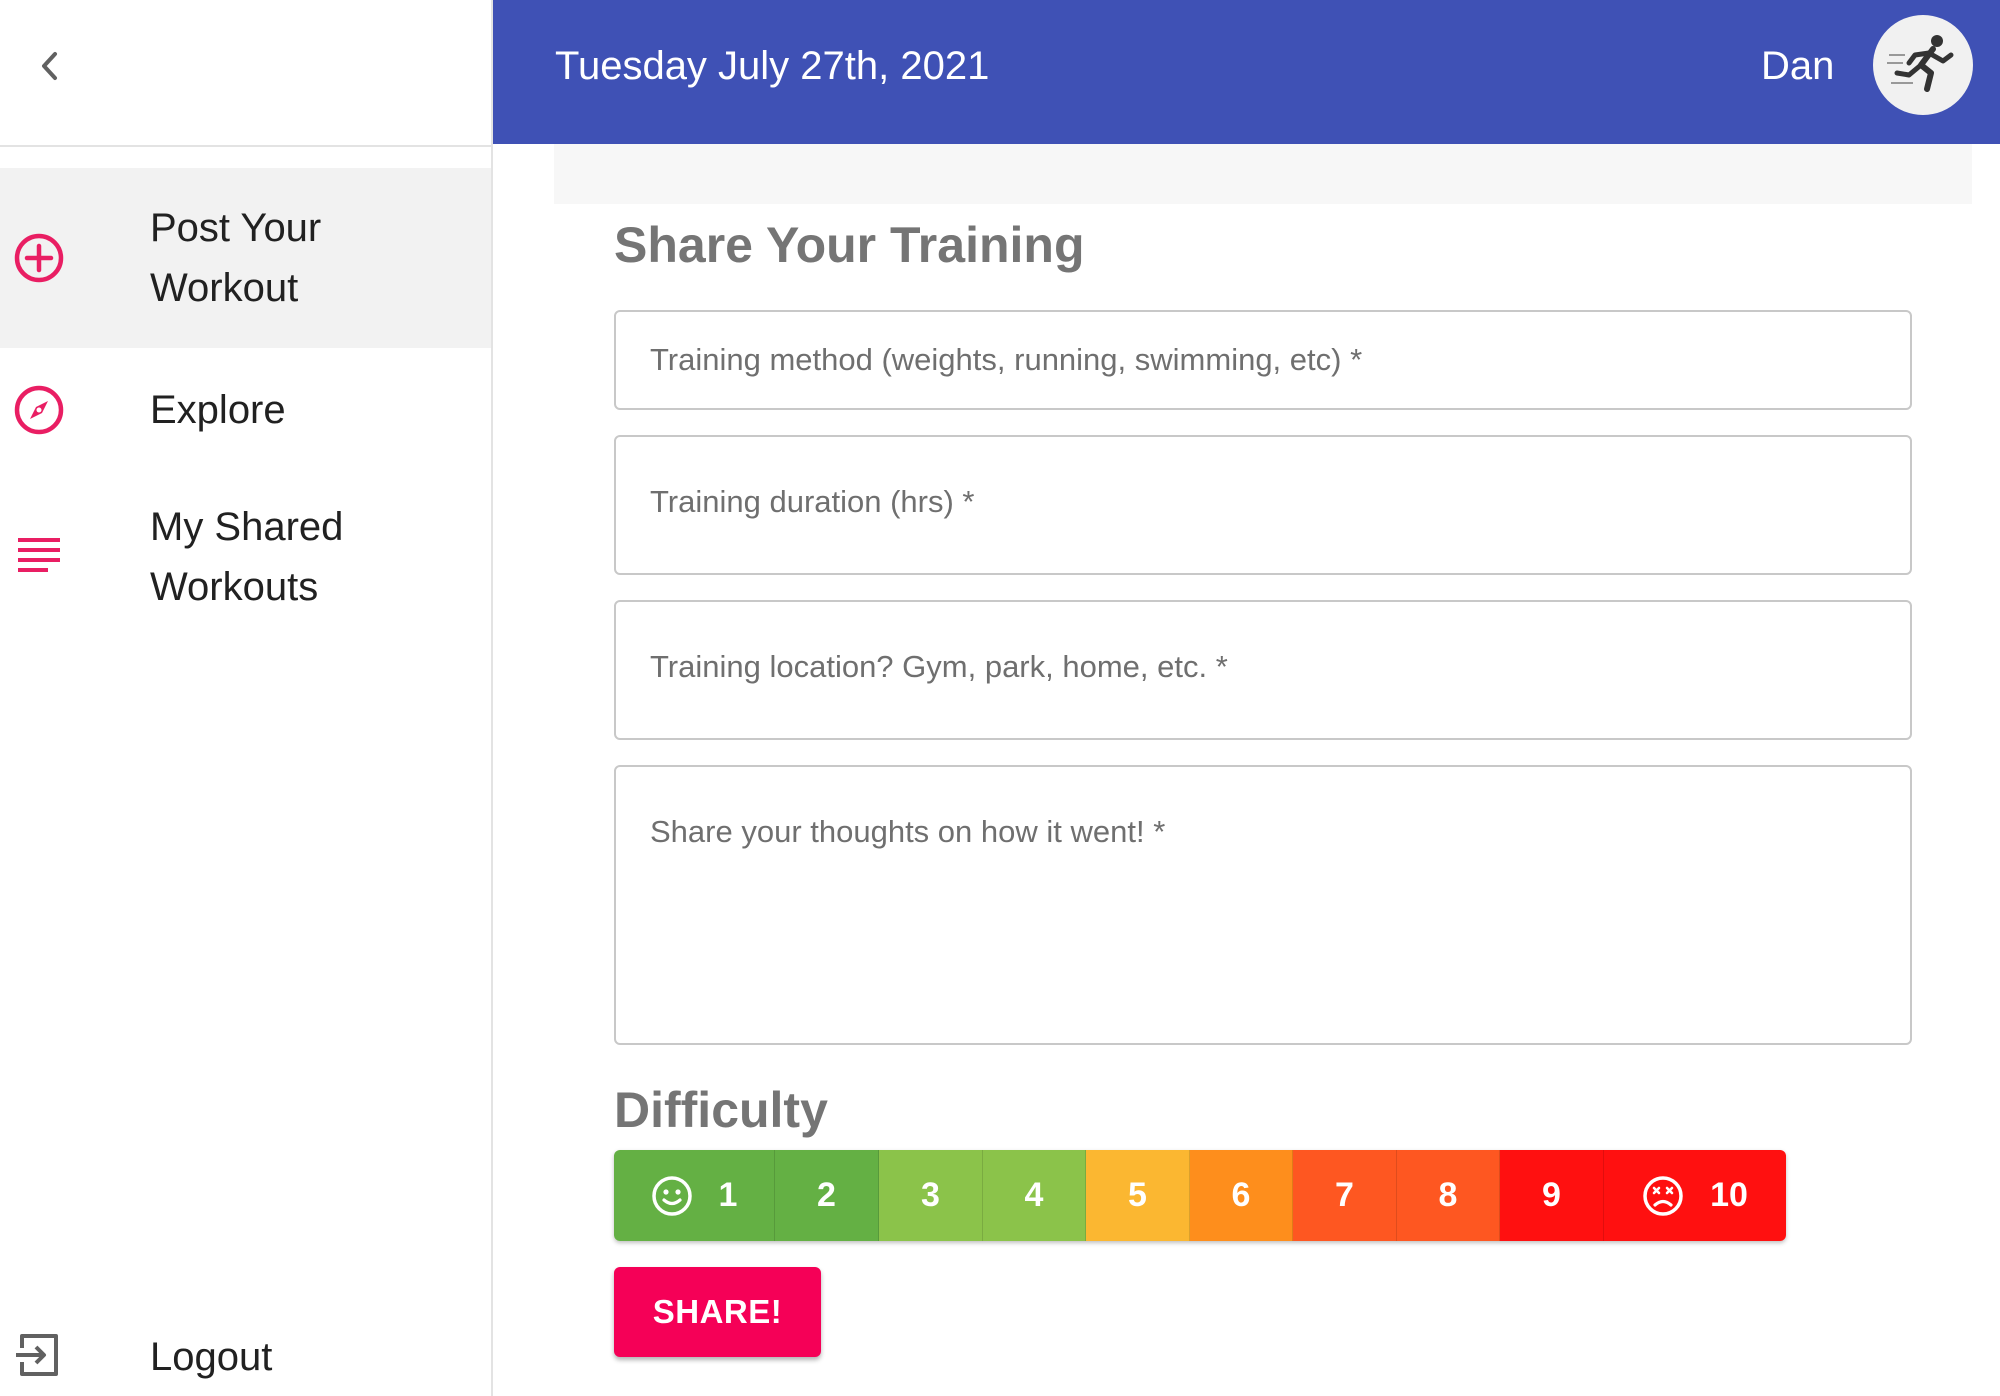 This screenshot has height=1396, width=2000. I want to click on difficulty-value: 2, so click(826, 1195).